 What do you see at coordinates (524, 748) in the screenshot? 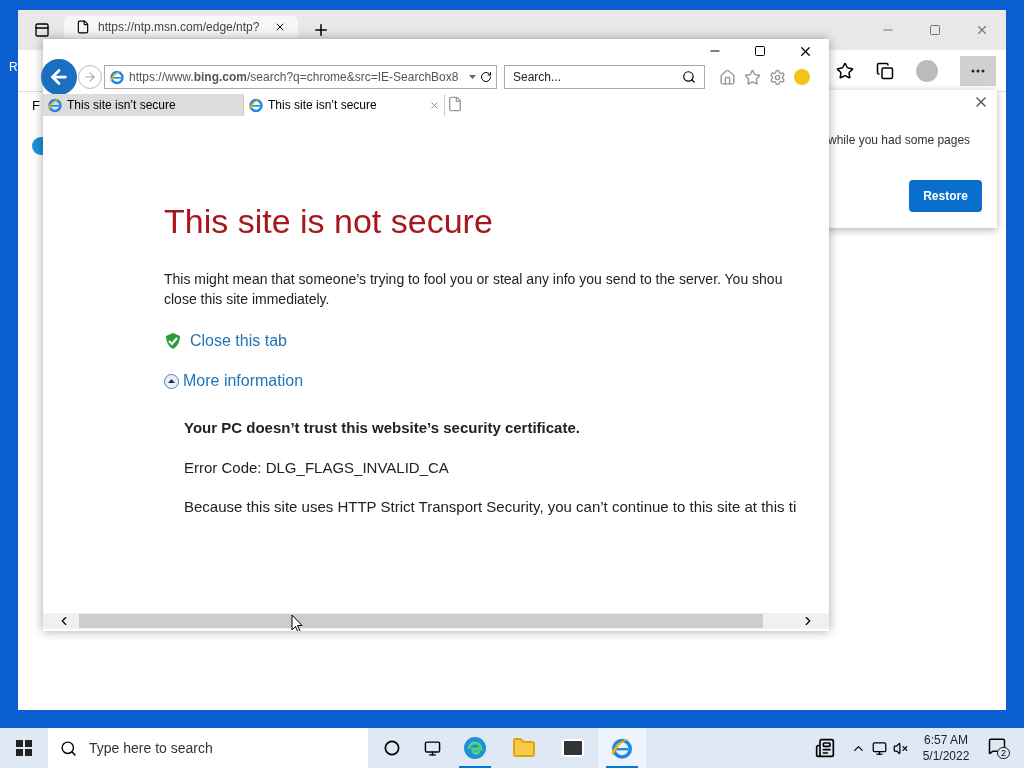
I see `folder-icon` at bounding box center [524, 748].